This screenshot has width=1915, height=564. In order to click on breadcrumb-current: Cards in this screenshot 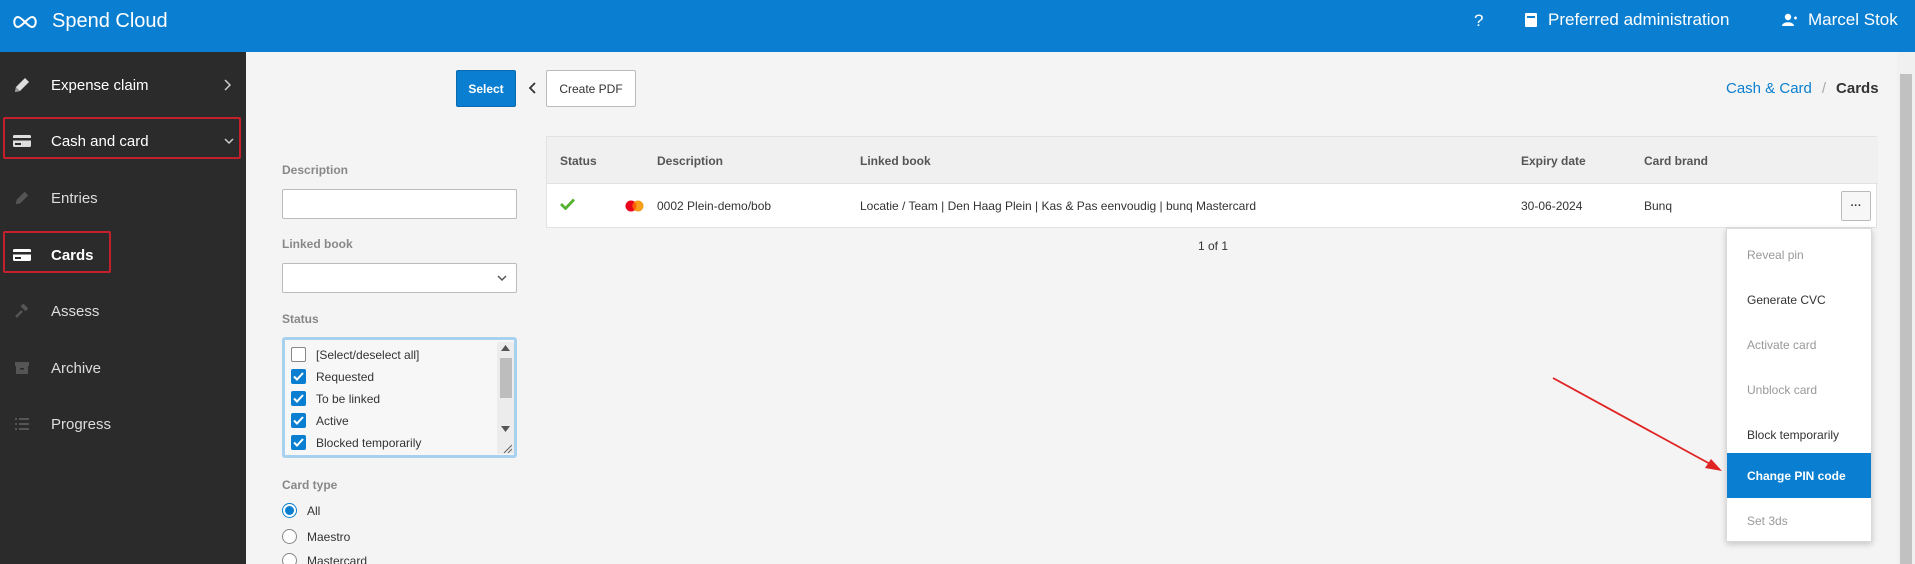, I will do `click(1857, 88)`.